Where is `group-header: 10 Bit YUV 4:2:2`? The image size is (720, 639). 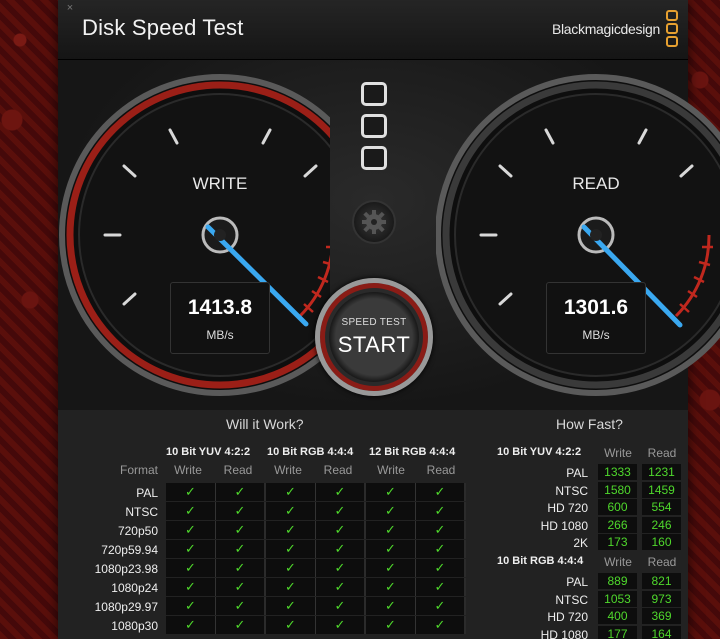 group-header: 10 Bit YUV 4:2:2 is located at coordinates (208, 452).